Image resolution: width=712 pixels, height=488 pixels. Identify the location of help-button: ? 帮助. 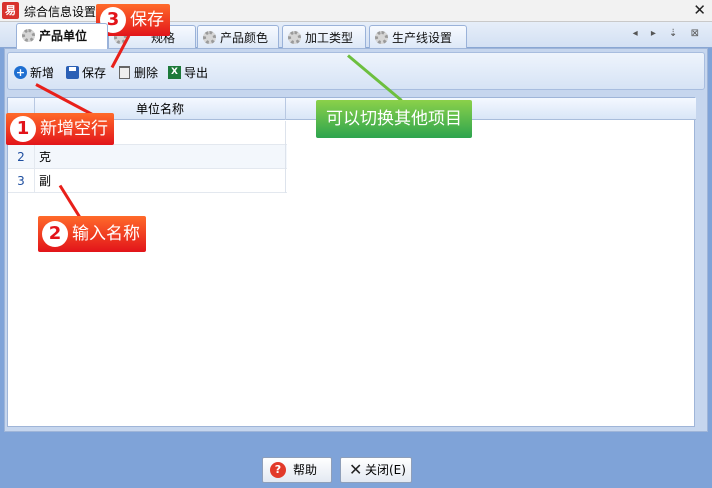
(297, 470).